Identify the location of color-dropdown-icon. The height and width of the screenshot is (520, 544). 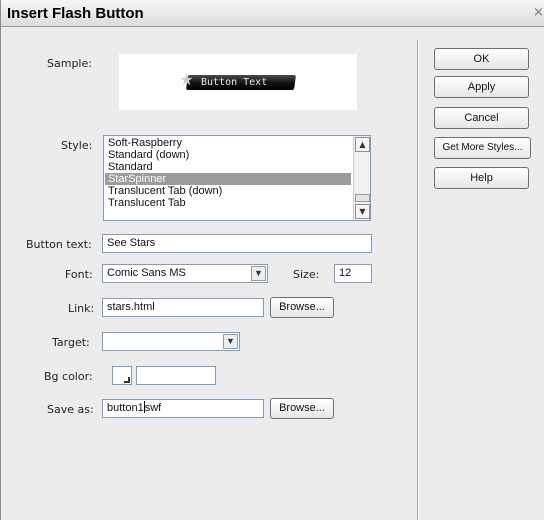
(127, 380).